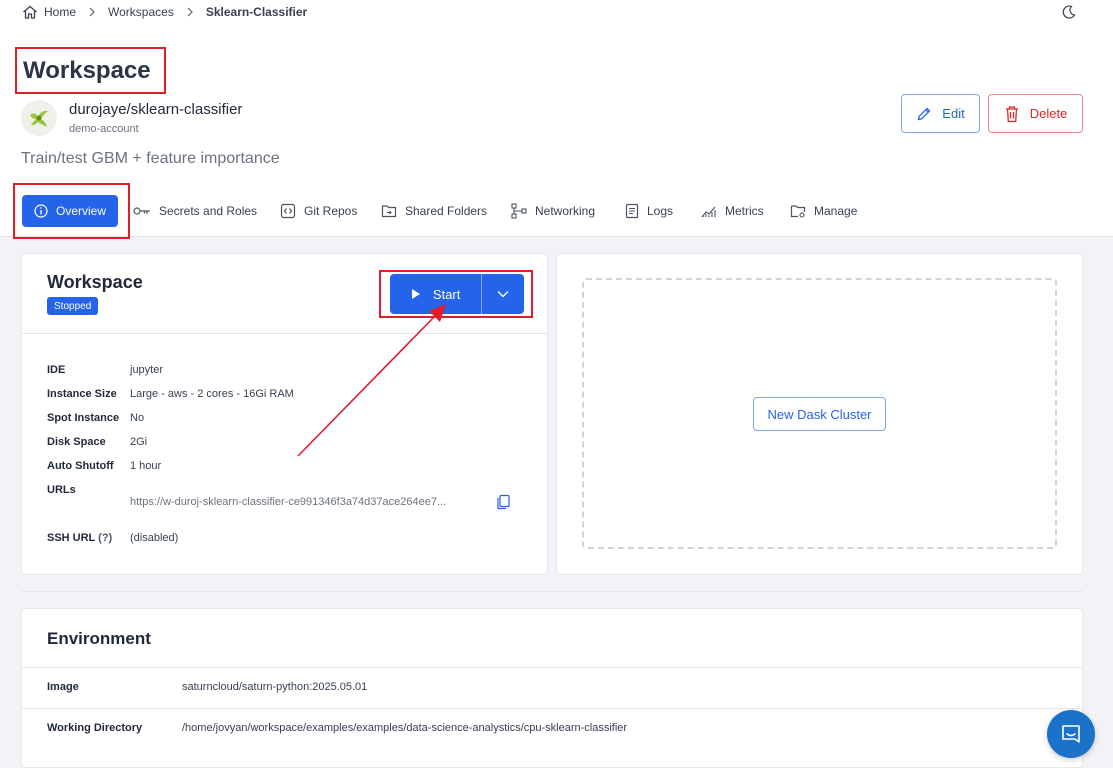 The height and width of the screenshot is (768, 1113). What do you see at coordinates (83, 418) in the screenshot?
I see `prop-label-spot-instance: Spot Instance` at bounding box center [83, 418].